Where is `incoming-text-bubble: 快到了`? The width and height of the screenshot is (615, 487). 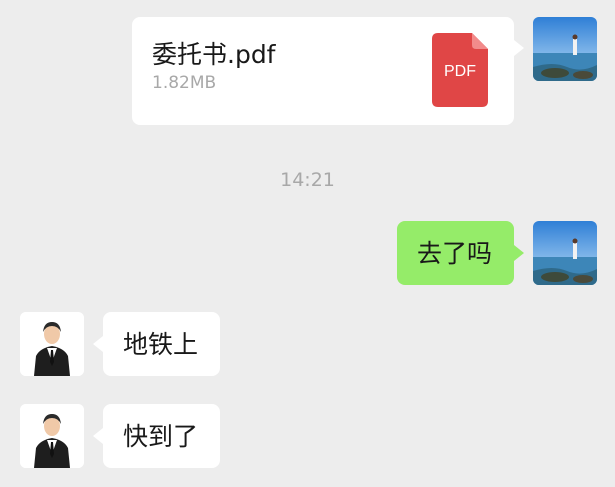 incoming-text-bubble: 快到了 is located at coordinates (161, 436).